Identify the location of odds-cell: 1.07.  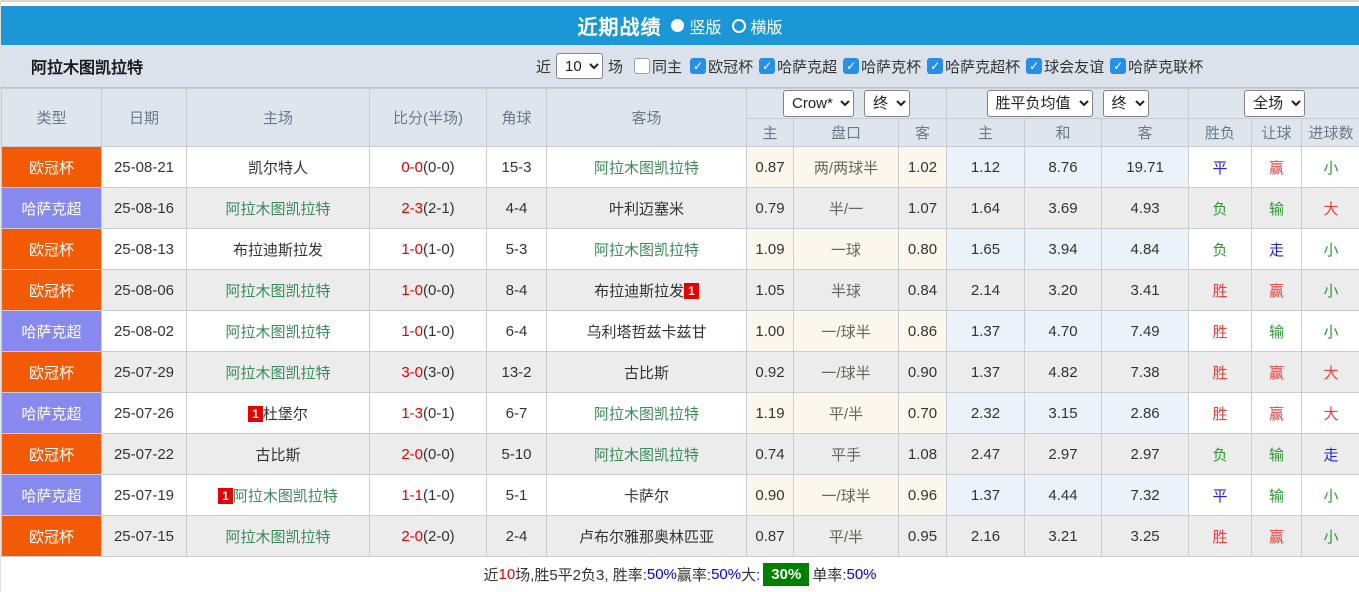
(922, 208).